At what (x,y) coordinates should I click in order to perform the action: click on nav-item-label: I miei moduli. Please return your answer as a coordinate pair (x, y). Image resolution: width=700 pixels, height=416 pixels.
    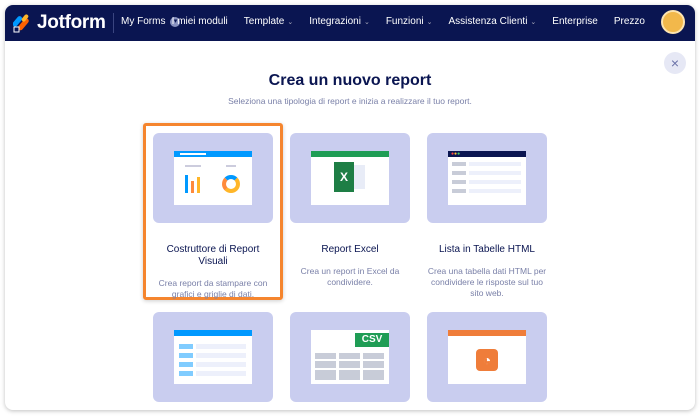
    Looking at the image, I should click on (199, 21).